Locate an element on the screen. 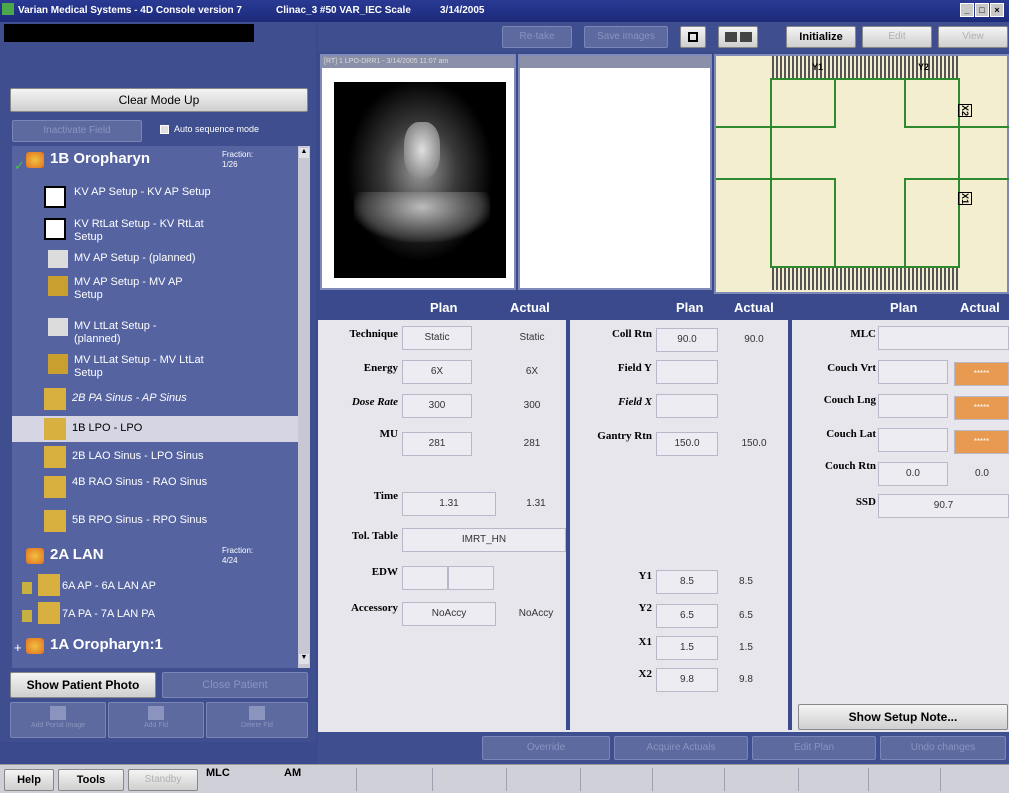  add-portal-image-button: Add Portal Image is located at coordinates (58, 720).